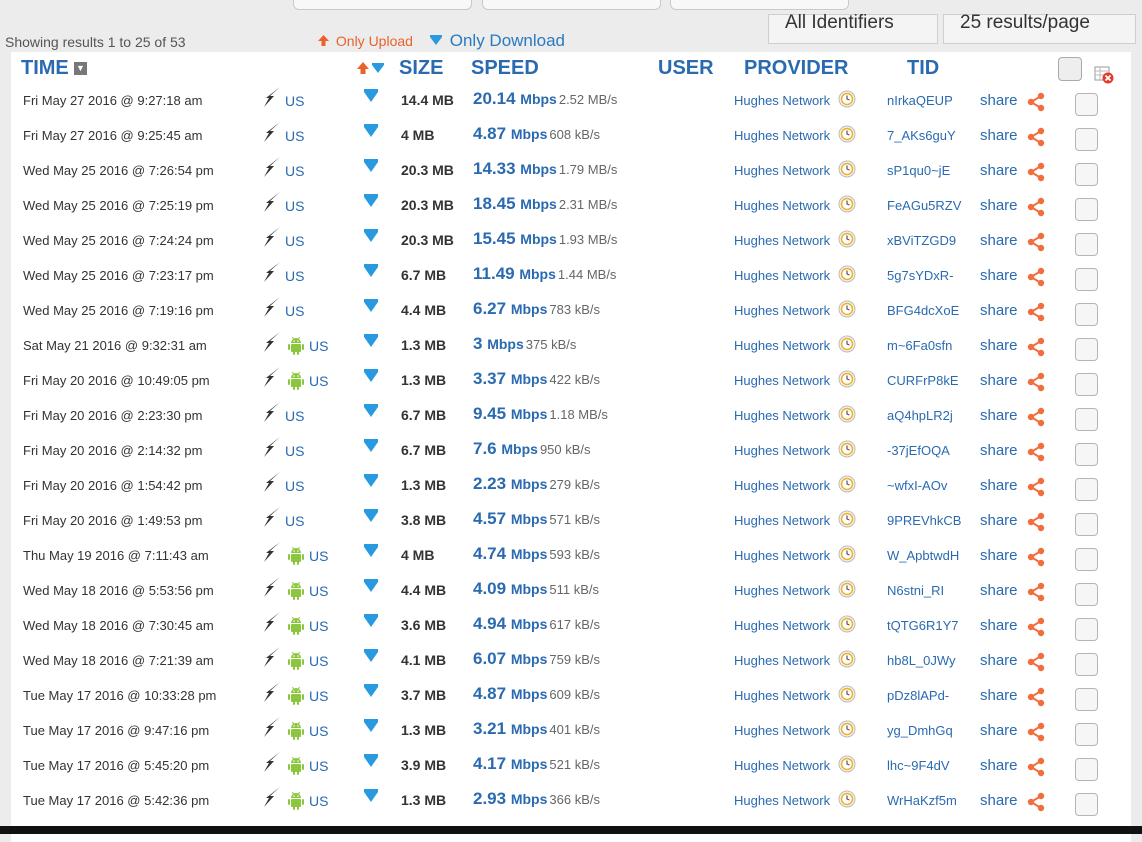  What do you see at coordinates (497, 41) in the screenshot?
I see `only-download-link: Only Download` at bounding box center [497, 41].